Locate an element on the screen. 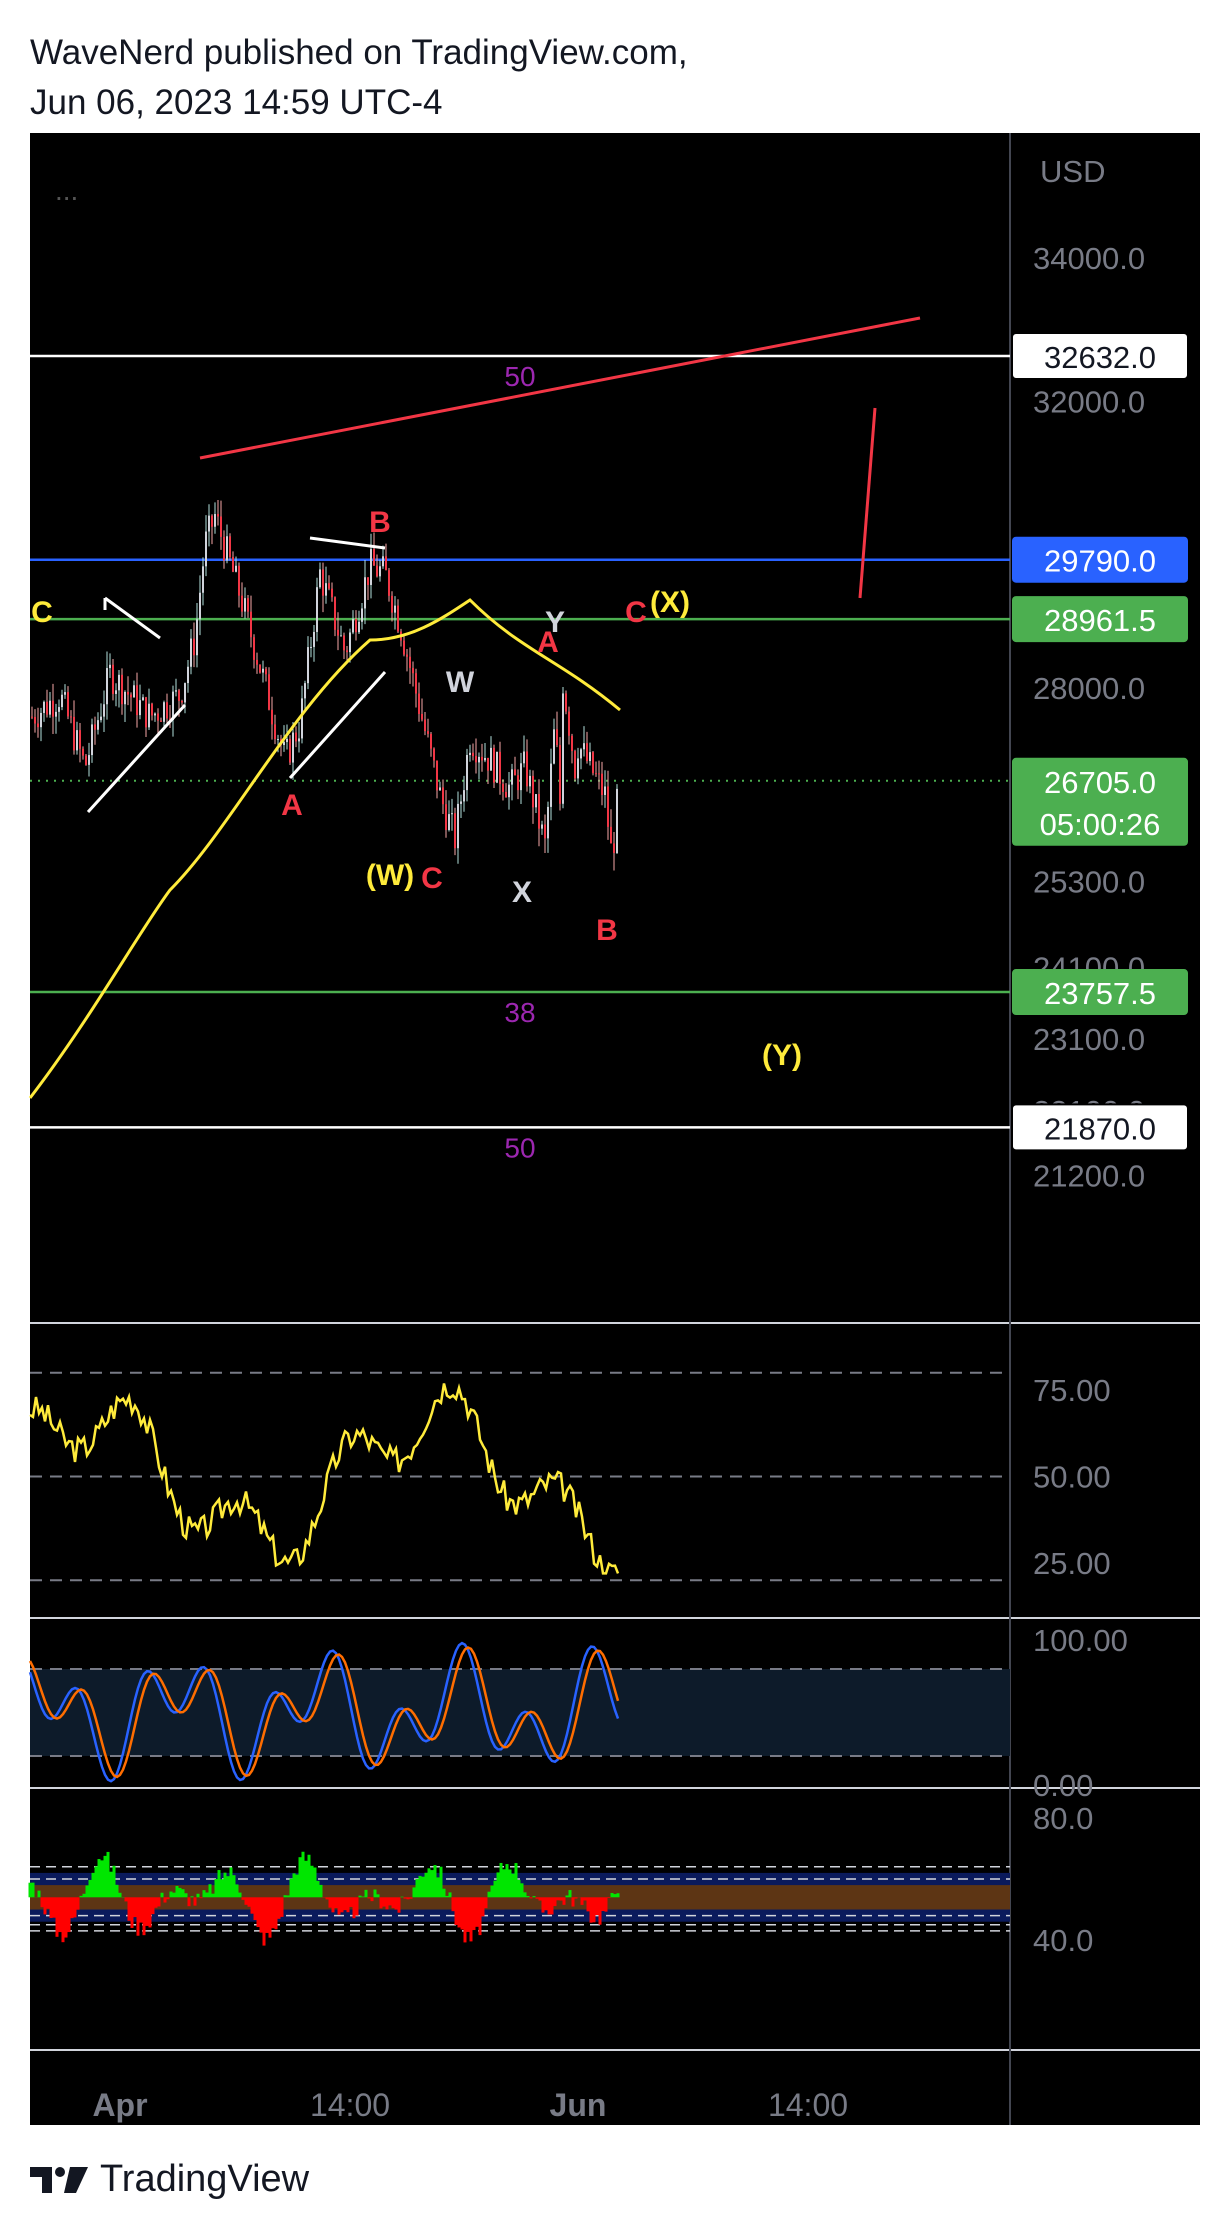 Image resolution: width=1230 pixels, height=2224 pixels. price-tick-label: 32000.0 is located at coordinates (1089, 401).